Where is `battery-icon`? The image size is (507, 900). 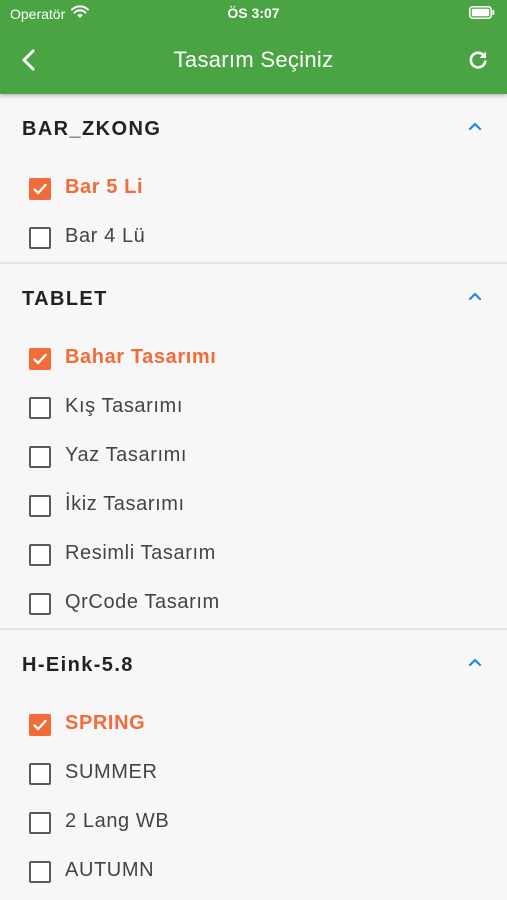 battery-icon is located at coordinates (482, 14).